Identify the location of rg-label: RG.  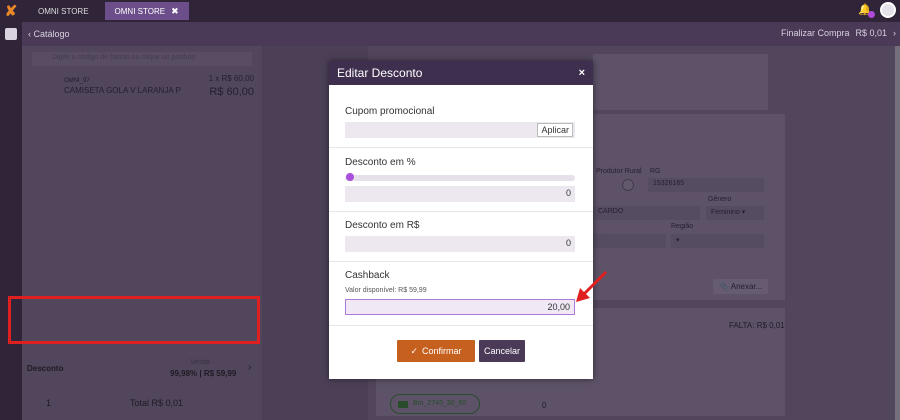
(655, 171).